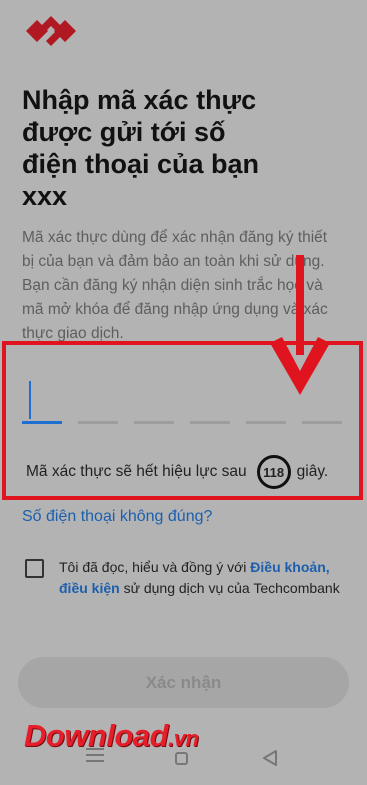 The width and height of the screenshot is (367, 785). Describe the element at coordinates (183, 738) in the screenshot. I see `watermark-tld: .vn` at that location.